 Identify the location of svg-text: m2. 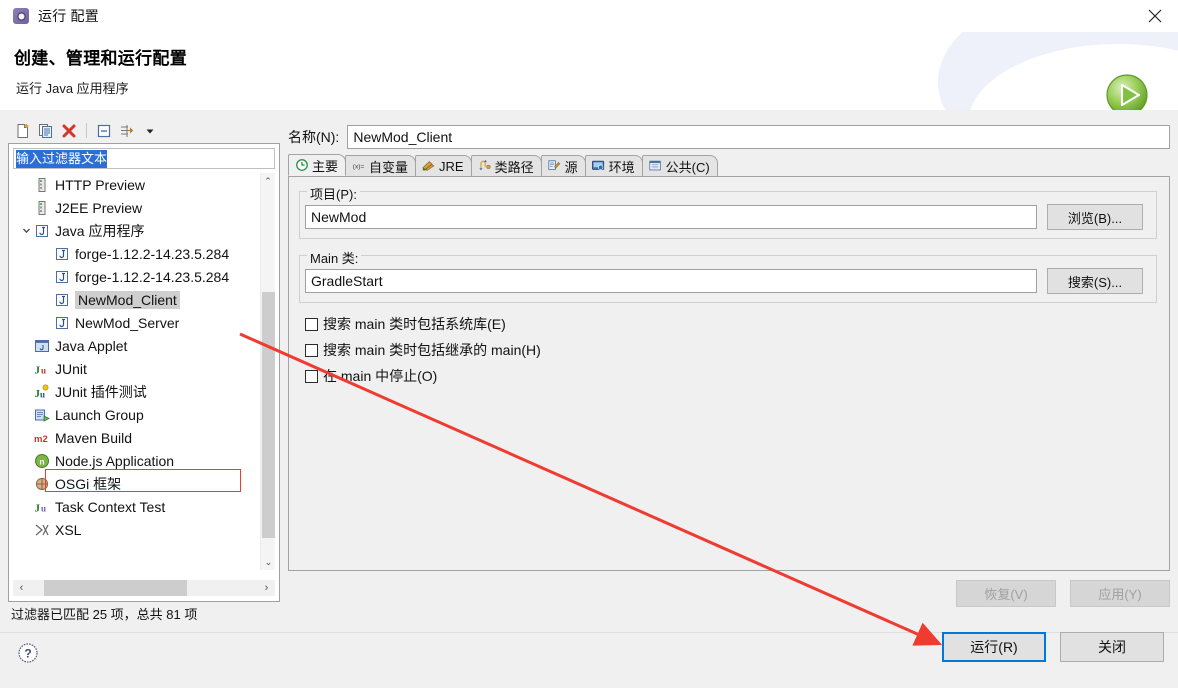
(41, 439).